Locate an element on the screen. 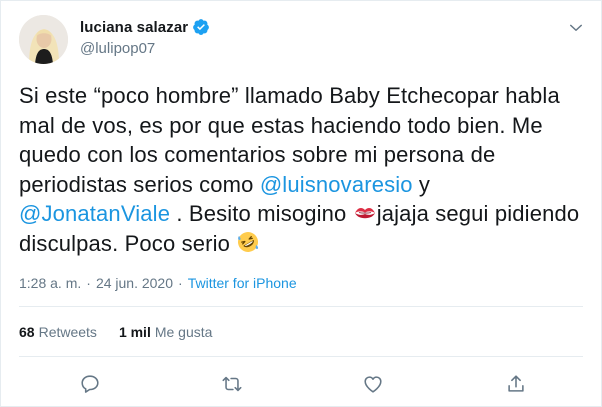 This screenshot has width=602, height=407. retweet-button is located at coordinates (232, 384).